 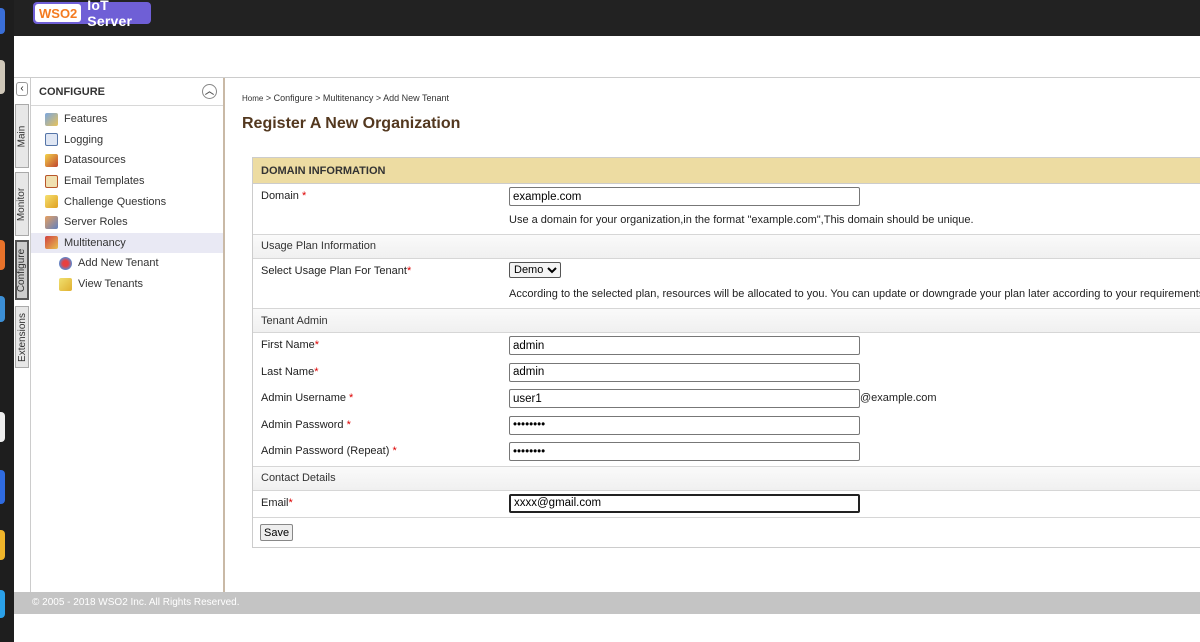 What do you see at coordinates (127, 160) in the screenshot?
I see `sidebar-item-datasources: Datasources` at bounding box center [127, 160].